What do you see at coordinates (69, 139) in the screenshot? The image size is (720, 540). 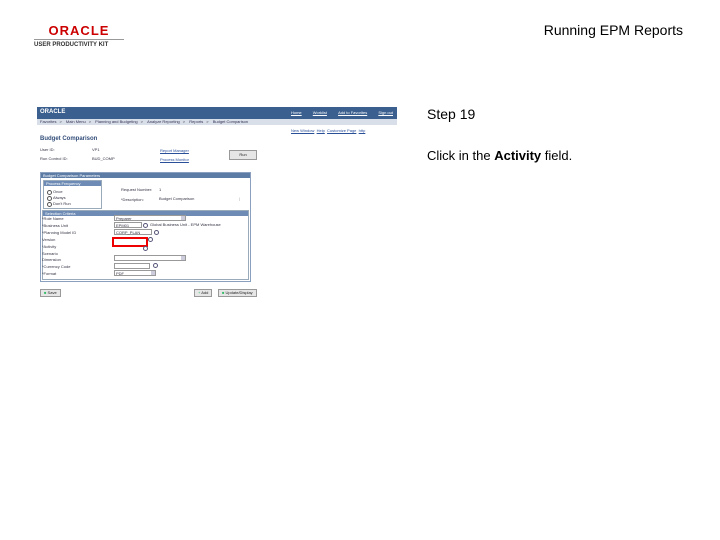 I see `page-title: Budget Comparison` at bounding box center [69, 139].